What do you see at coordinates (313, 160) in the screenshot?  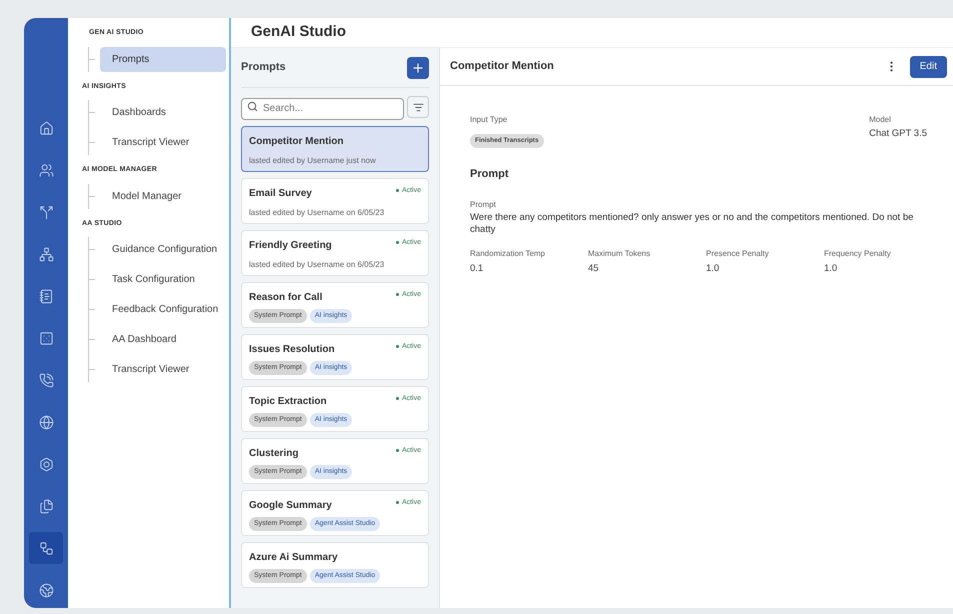 I see `prompt-subtitle: lasted edited by Username just now` at bounding box center [313, 160].